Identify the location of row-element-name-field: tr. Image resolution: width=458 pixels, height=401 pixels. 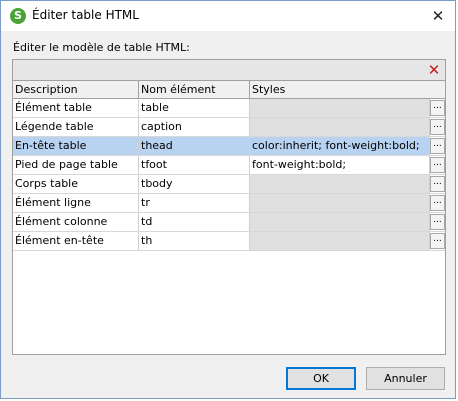
(194, 203).